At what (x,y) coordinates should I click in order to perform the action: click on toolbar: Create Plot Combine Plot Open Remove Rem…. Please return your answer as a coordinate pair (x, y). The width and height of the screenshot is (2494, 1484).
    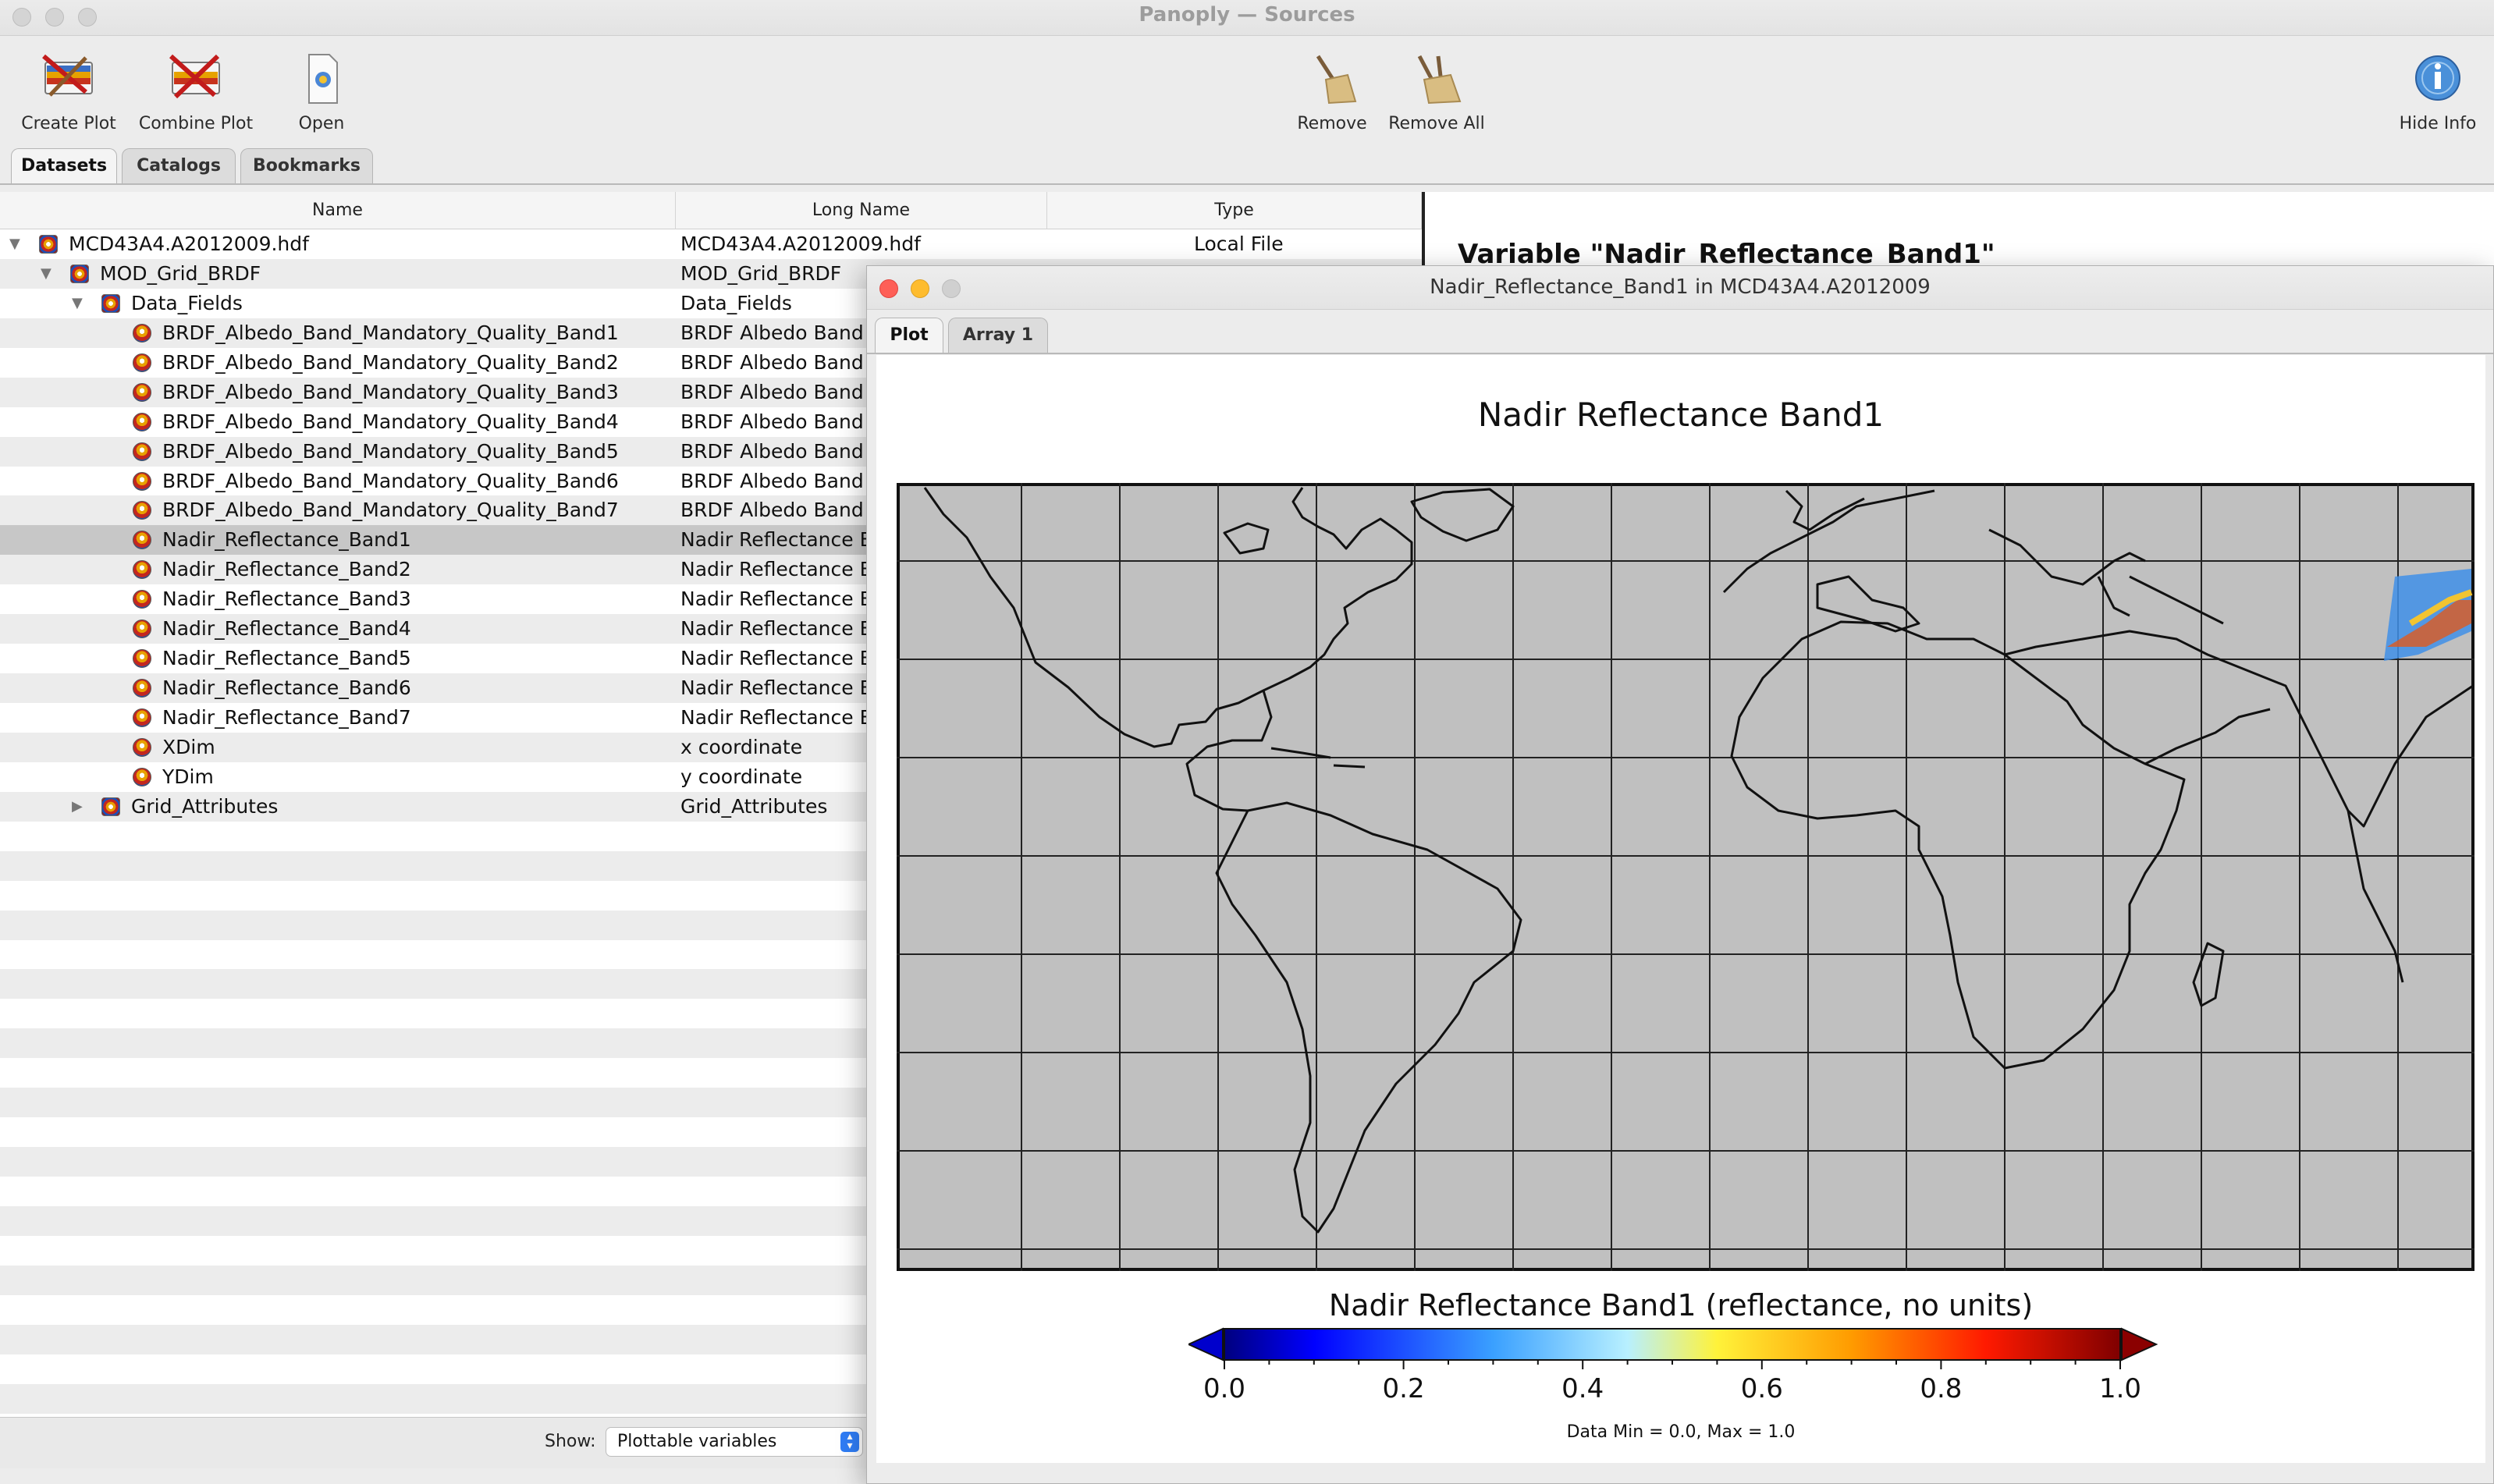
    Looking at the image, I should click on (1247, 88).